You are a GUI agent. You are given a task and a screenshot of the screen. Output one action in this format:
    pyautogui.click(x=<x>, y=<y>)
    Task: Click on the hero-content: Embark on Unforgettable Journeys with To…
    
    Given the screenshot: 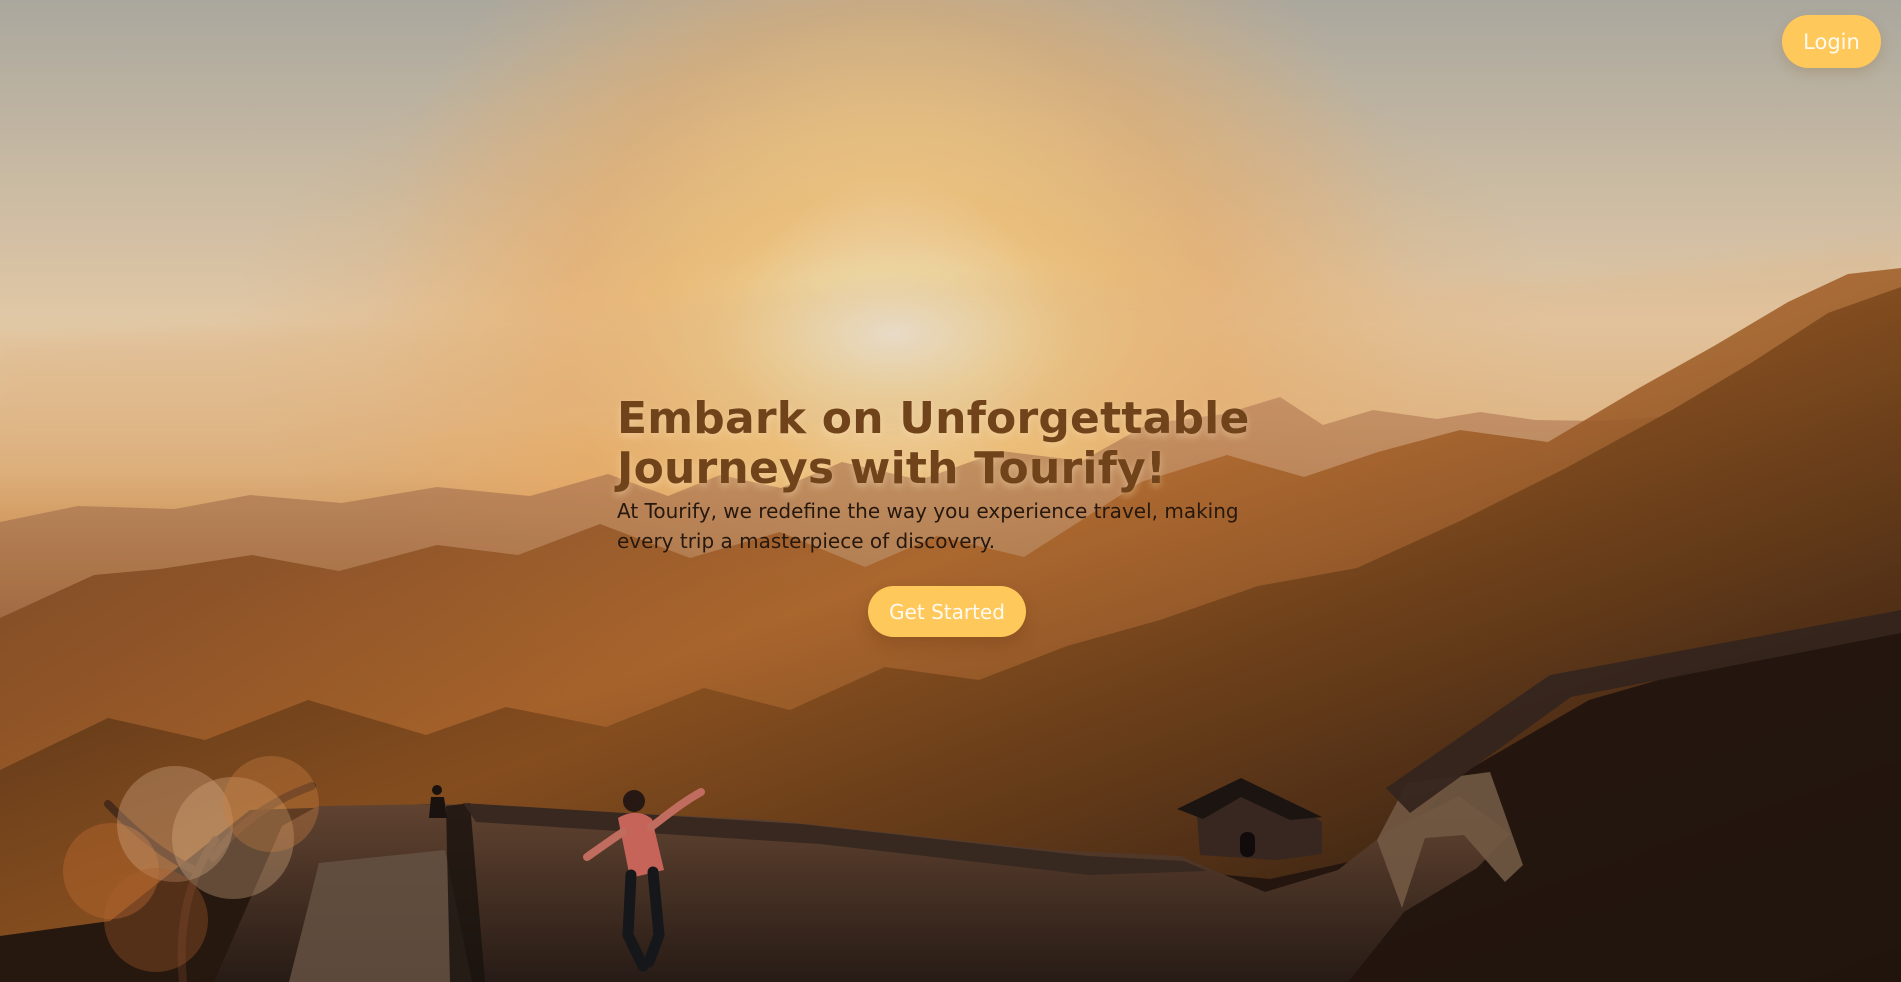 What is the action you would take?
    pyautogui.click(x=977, y=475)
    